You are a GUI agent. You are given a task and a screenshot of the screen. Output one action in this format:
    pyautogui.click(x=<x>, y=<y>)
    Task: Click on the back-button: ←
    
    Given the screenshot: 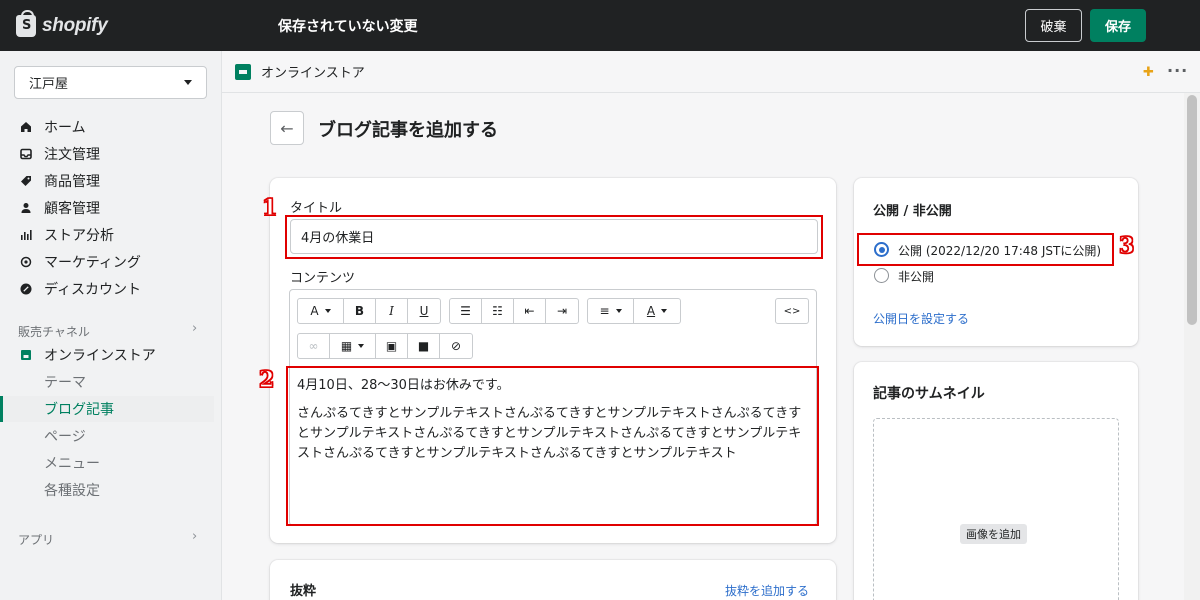 What is the action you would take?
    pyautogui.click(x=287, y=128)
    